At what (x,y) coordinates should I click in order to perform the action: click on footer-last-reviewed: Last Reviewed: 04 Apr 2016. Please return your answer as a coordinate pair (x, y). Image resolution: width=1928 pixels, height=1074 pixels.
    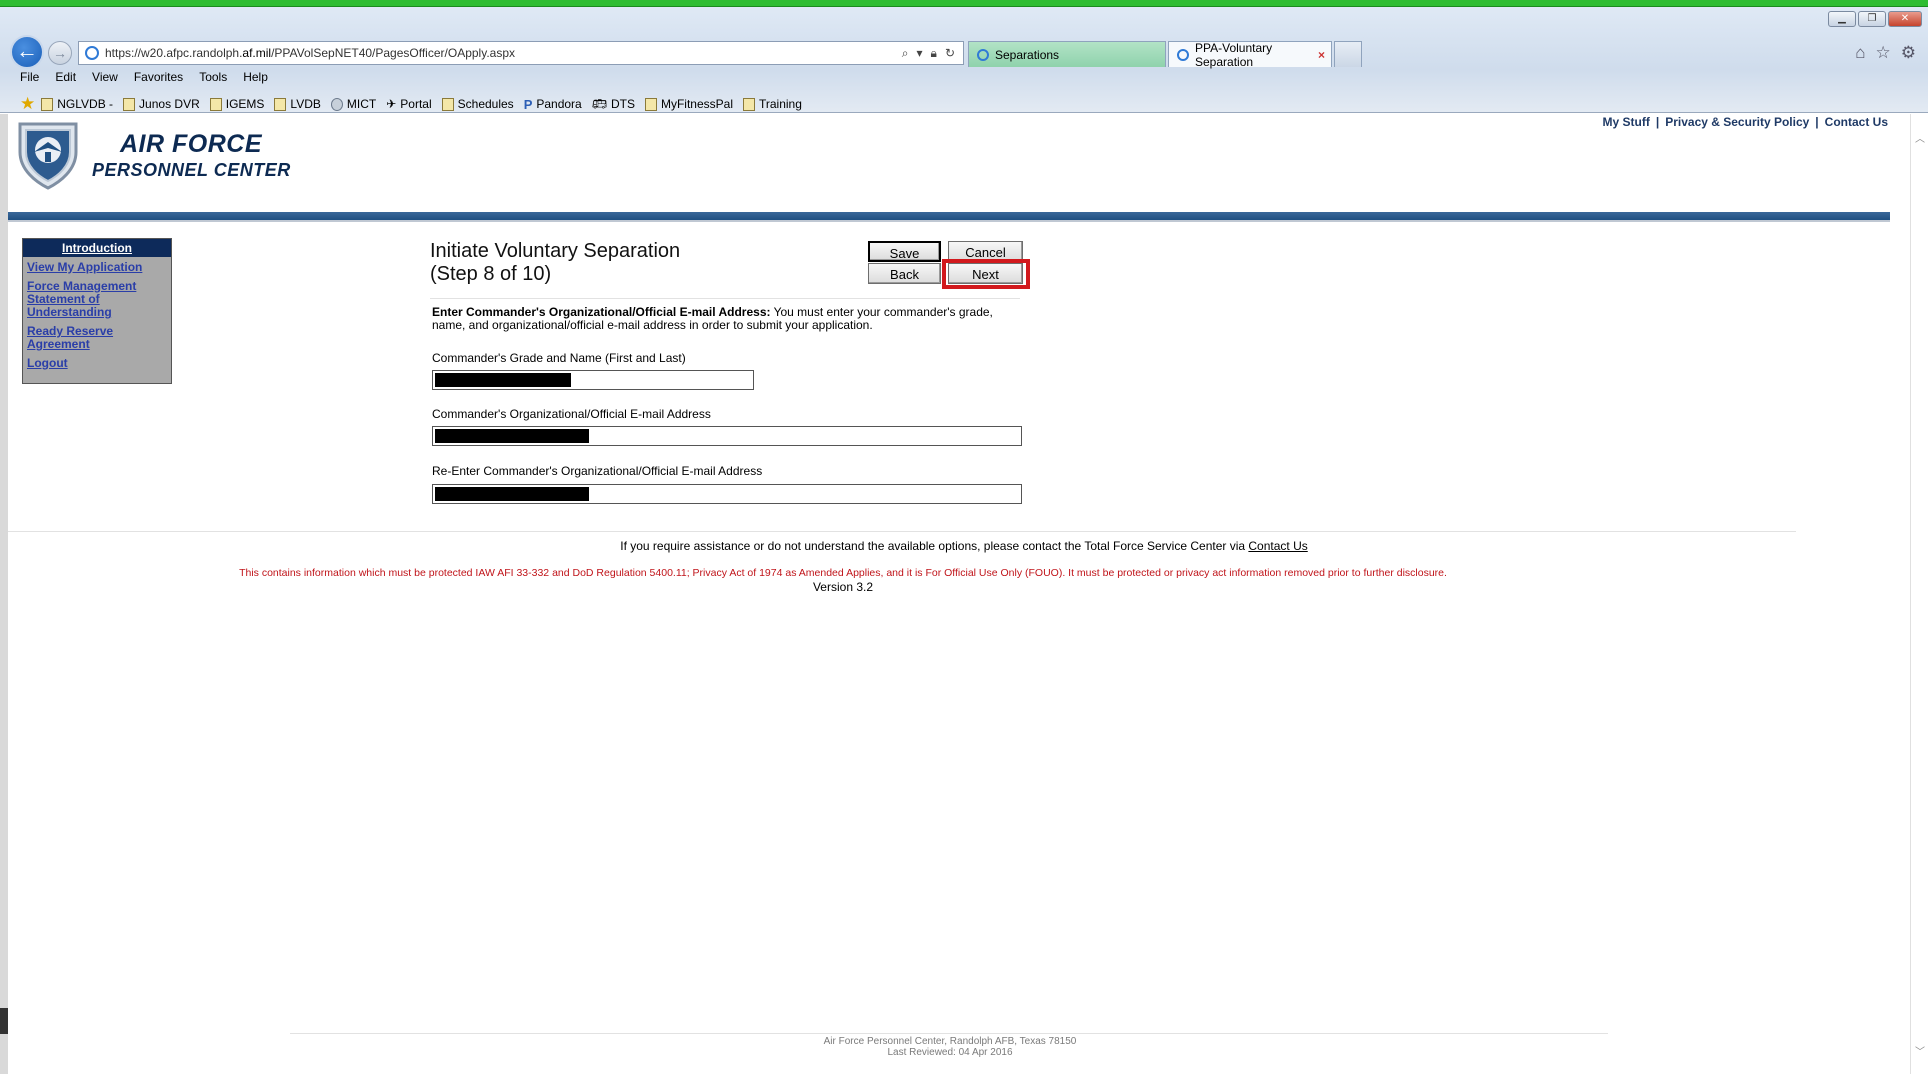
    Looking at the image, I should click on (950, 1052).